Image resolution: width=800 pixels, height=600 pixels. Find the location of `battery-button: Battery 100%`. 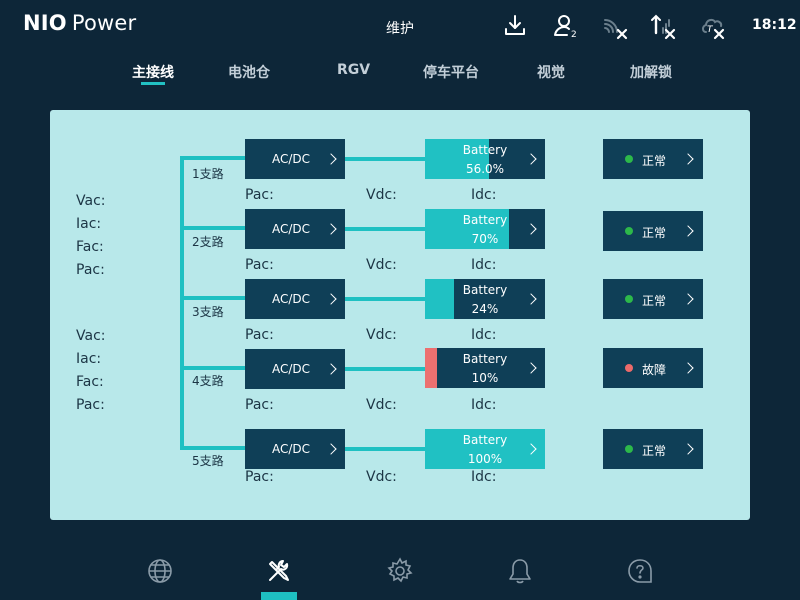

battery-button: Battery 100% is located at coordinates (485, 449).